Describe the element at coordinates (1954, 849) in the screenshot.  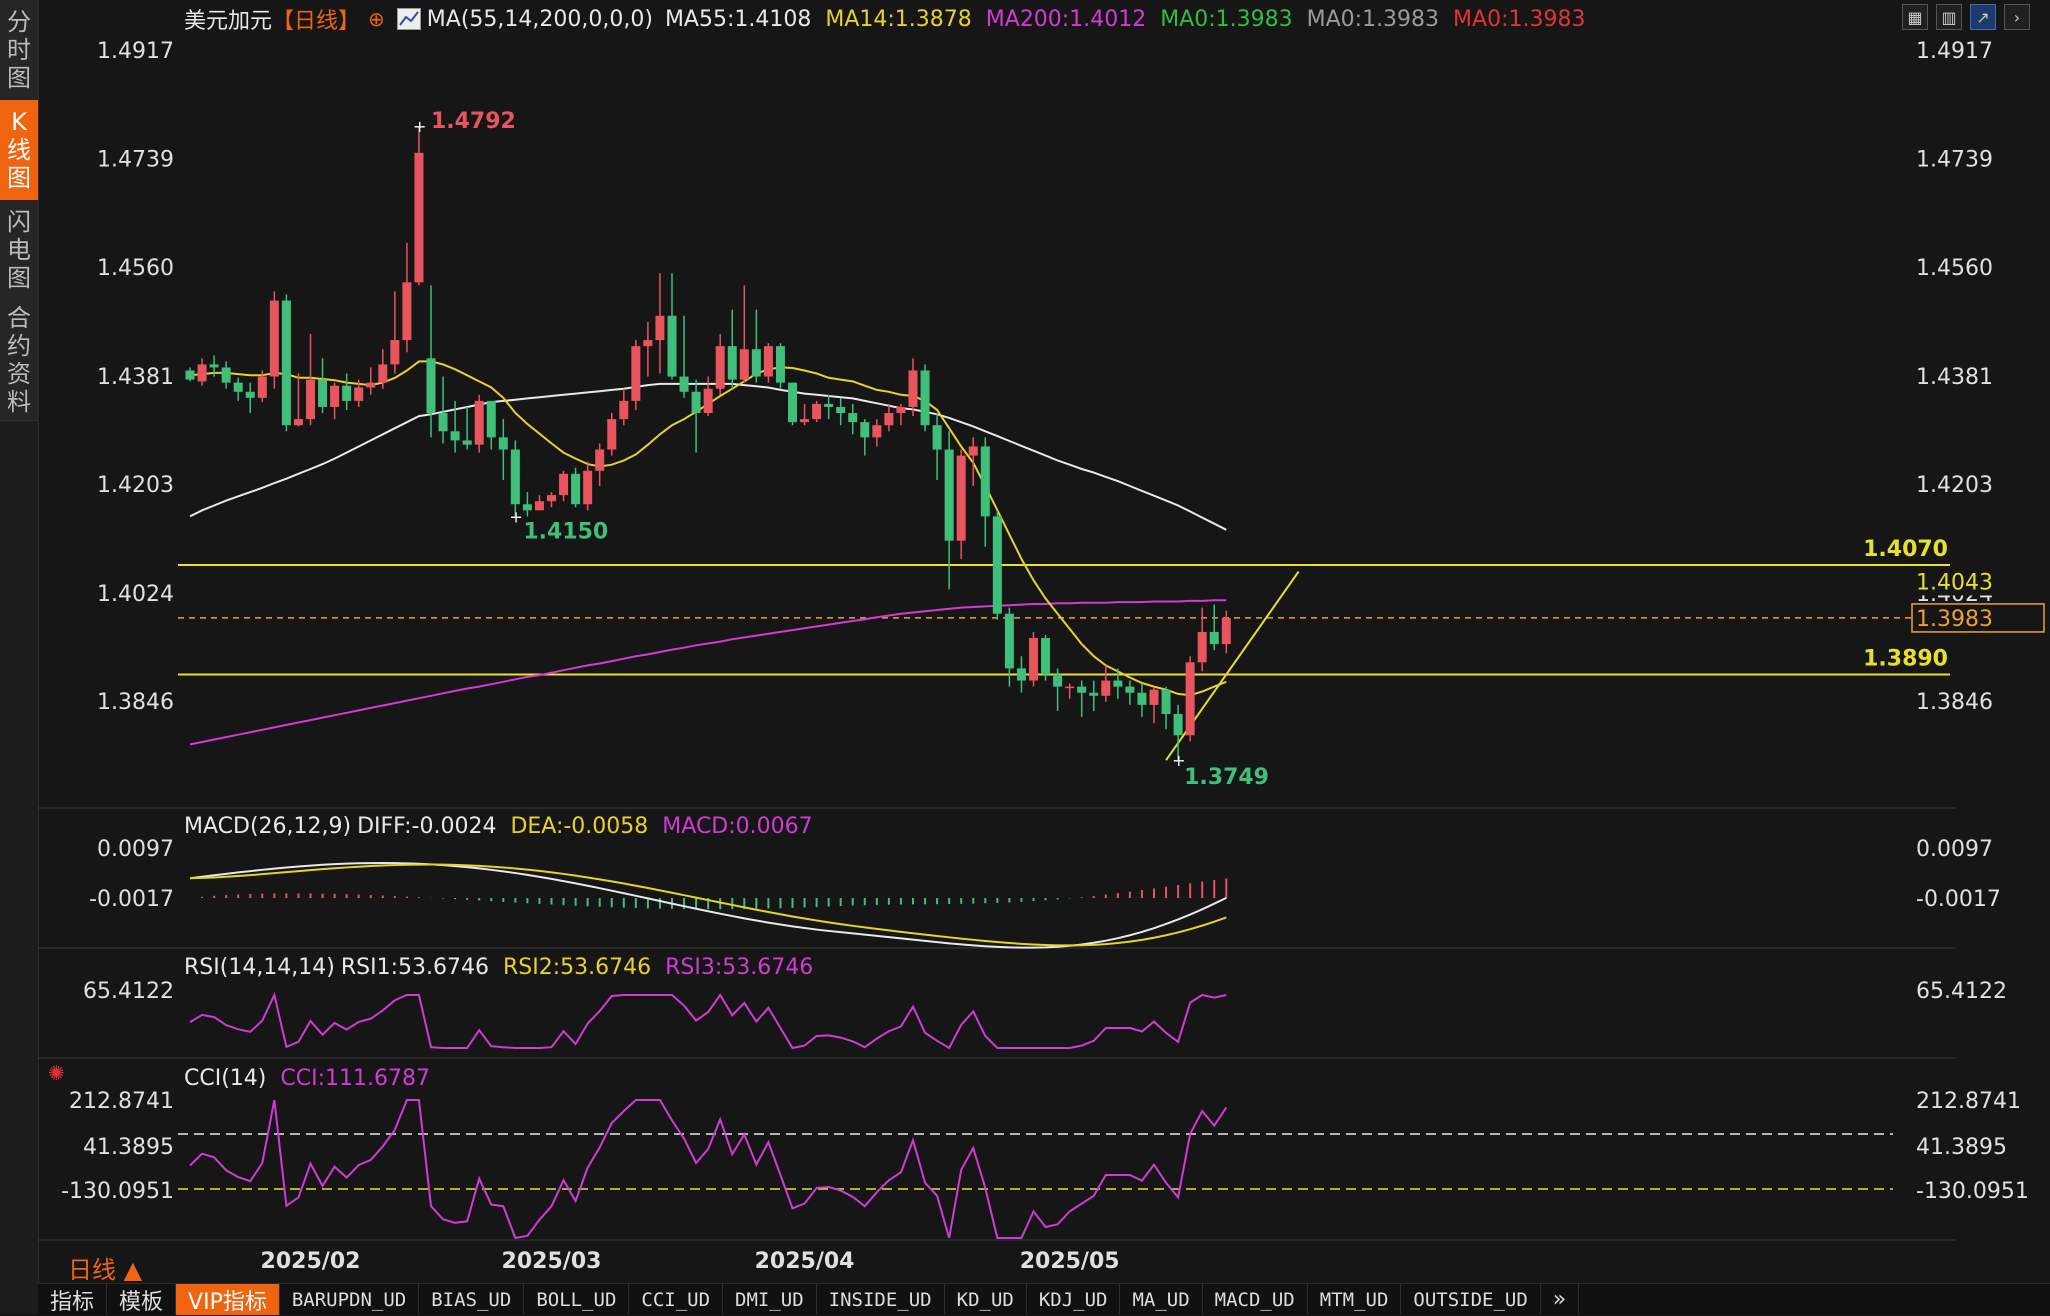
I see `macd-tick-right: 0.0097` at that location.